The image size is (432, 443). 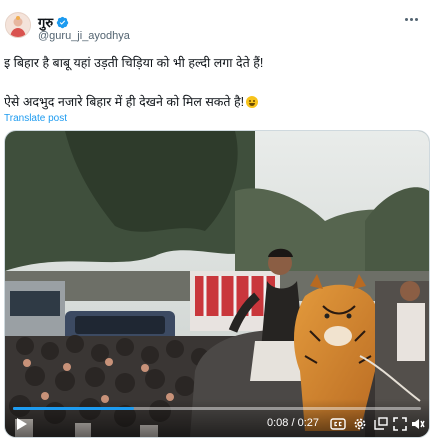 I want to click on captions-icon, so click(x=338, y=424).